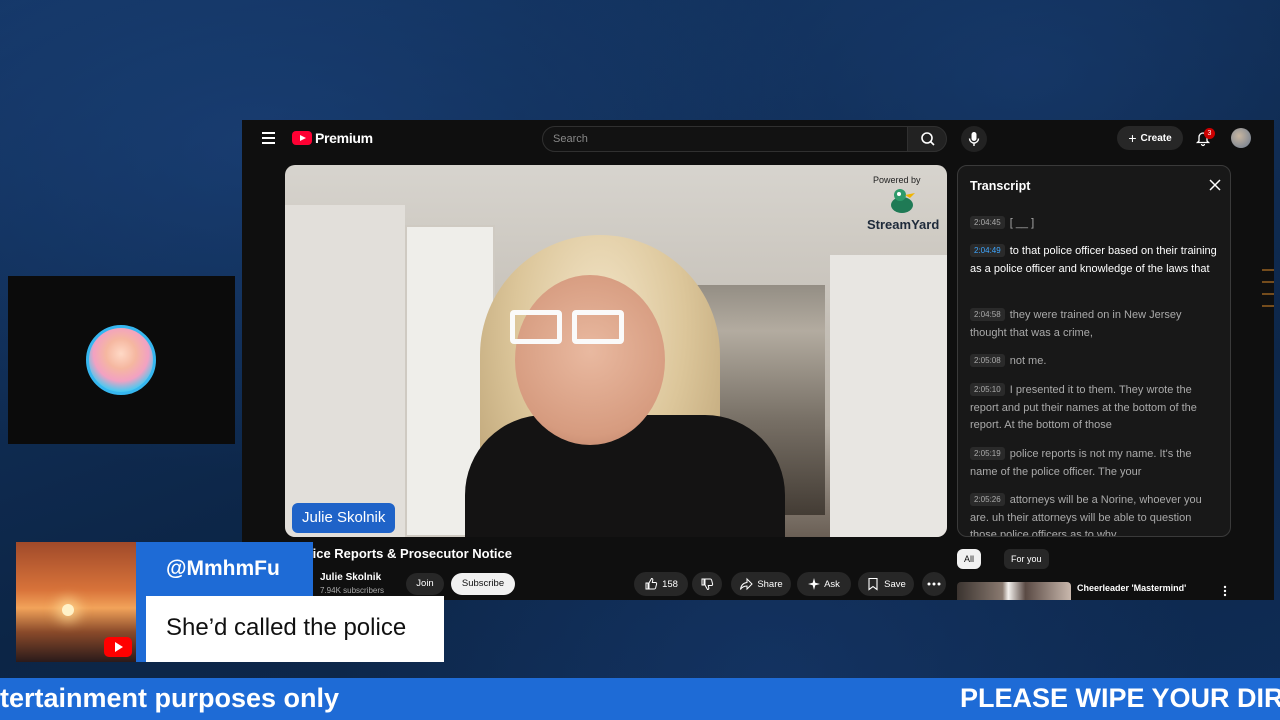  Describe the element at coordinates (1215, 185) in the screenshot. I see `close-icon` at that location.